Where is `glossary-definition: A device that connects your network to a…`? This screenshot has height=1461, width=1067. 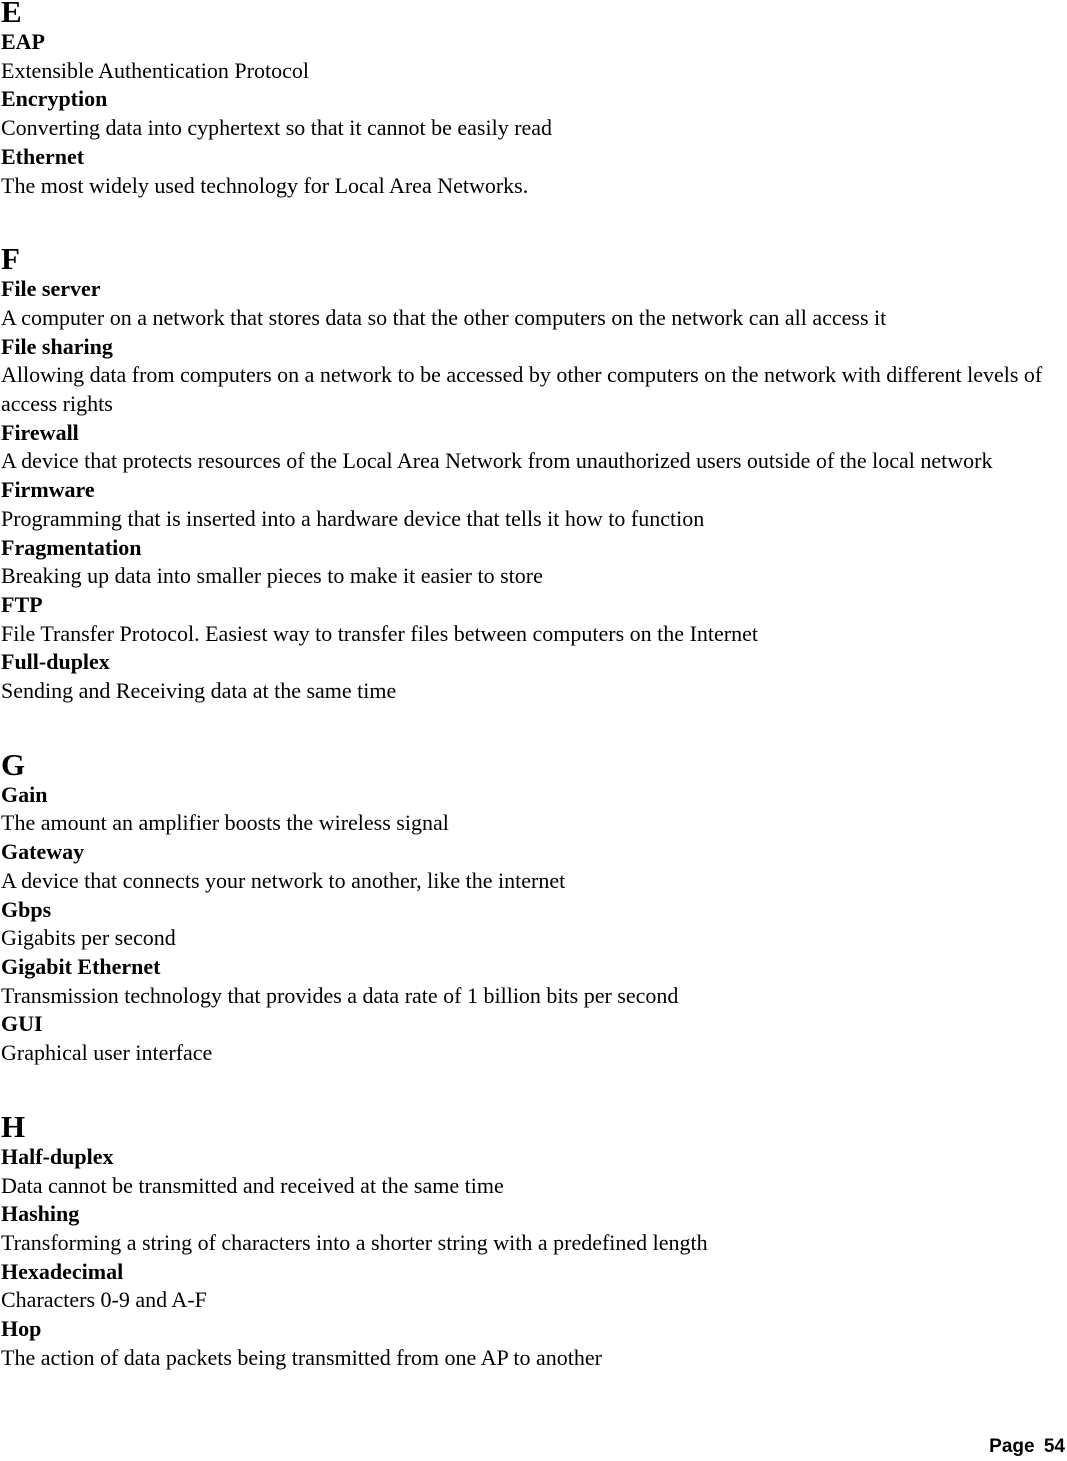 glossary-definition: A device that connects your network to a… is located at coordinates (283, 880).